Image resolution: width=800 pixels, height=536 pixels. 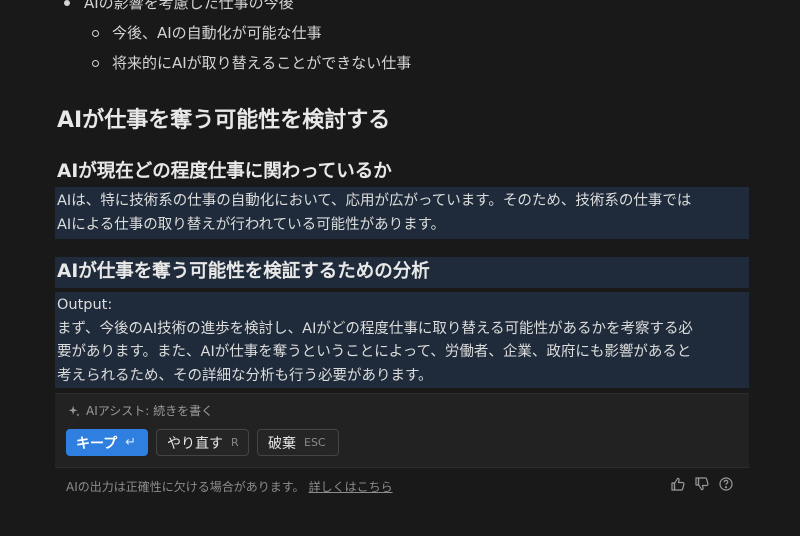 I want to click on redo-button-label: やり直す, so click(x=195, y=443).